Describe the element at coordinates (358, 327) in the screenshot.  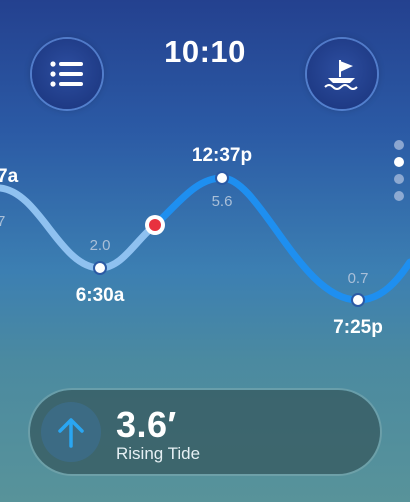
I see `tide-time-label: 7:25p` at that location.